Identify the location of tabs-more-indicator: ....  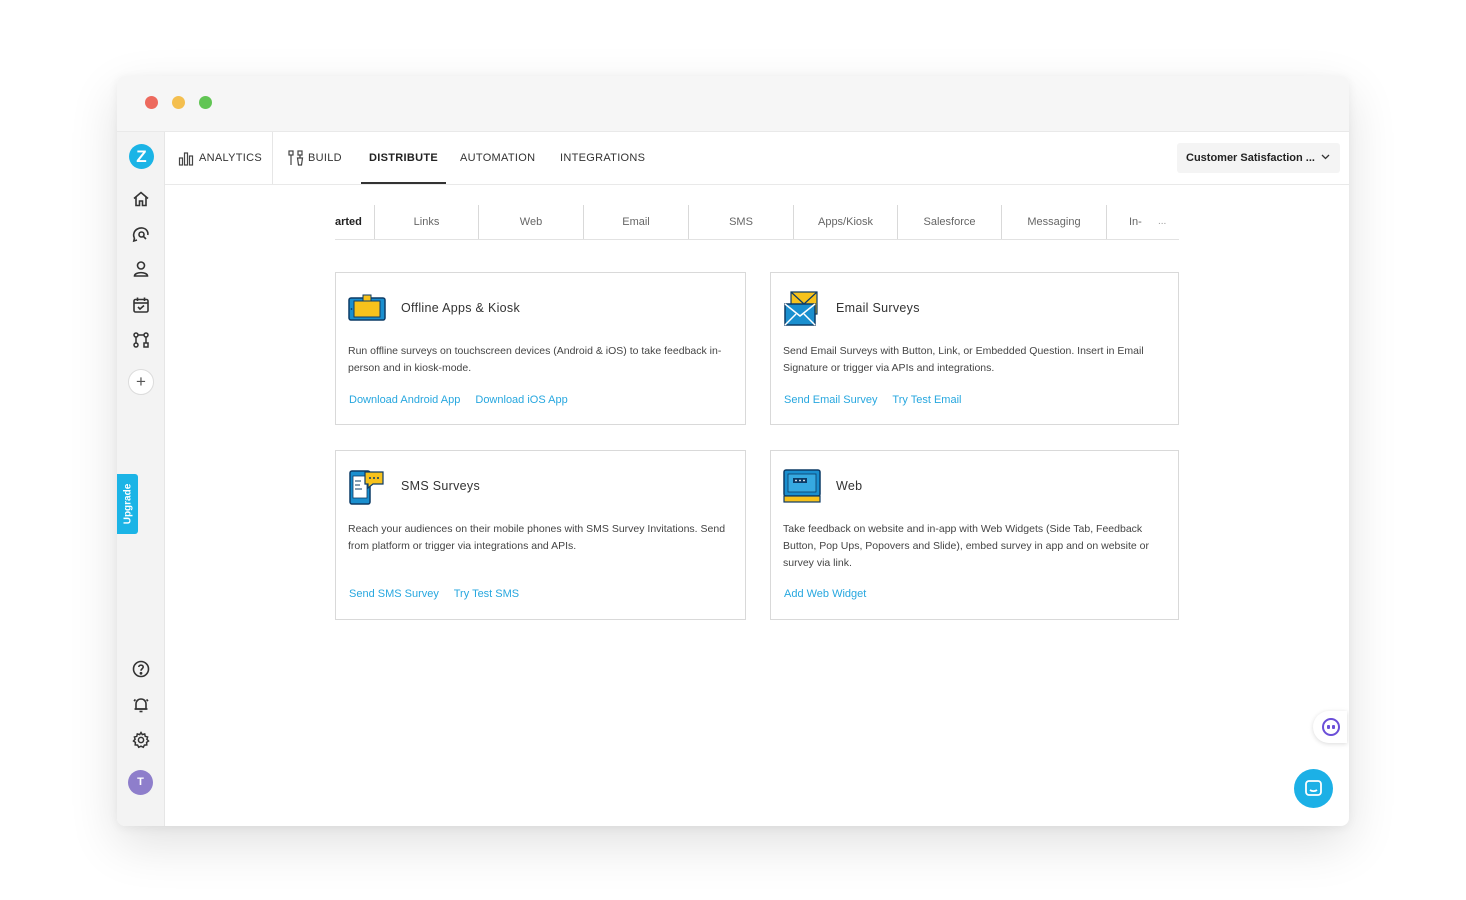
(1162, 221).